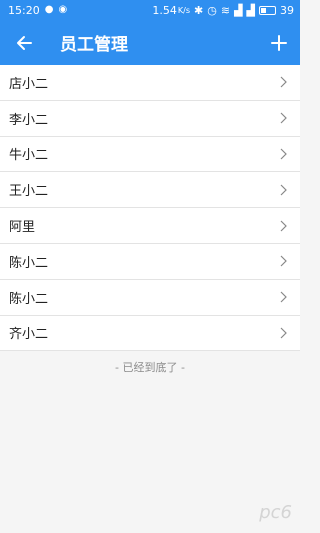  Describe the element at coordinates (225, 10) in the screenshot. I see `wifi-icon: ≋` at that location.